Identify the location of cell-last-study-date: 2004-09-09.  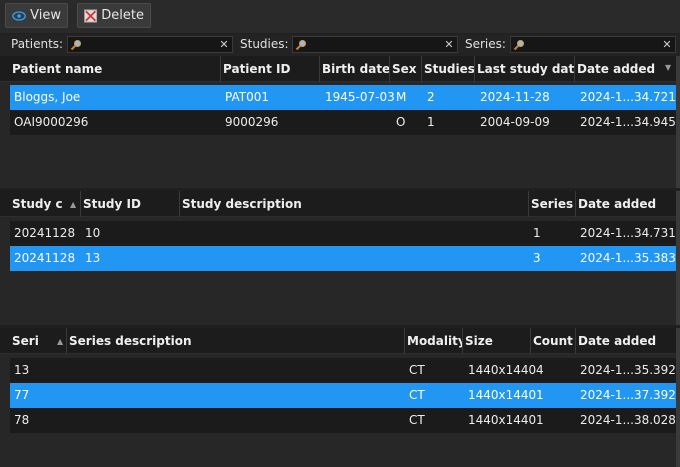
(515, 122).